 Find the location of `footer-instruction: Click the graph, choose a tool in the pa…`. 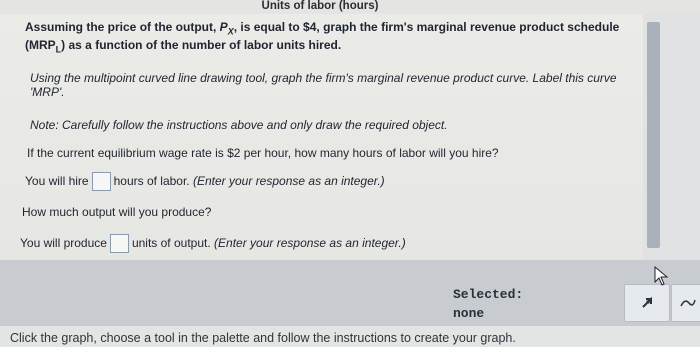

footer-instruction: Click the graph, choose a tool in the pa… is located at coordinates (263, 338).